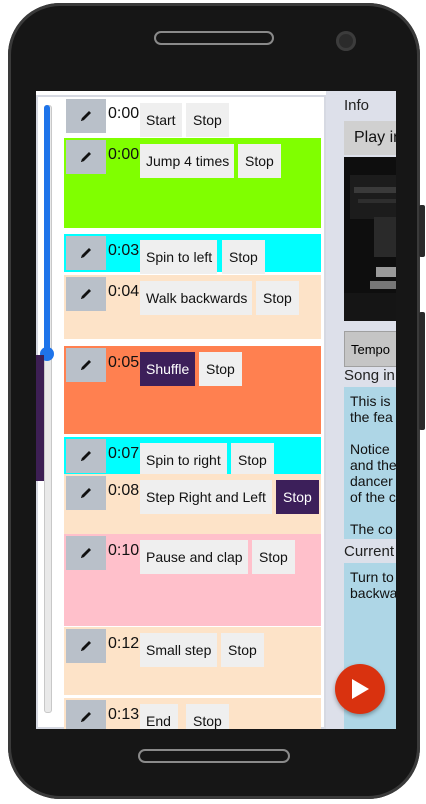 The image size is (426, 804). Describe the element at coordinates (373, 465) in the screenshot. I see `text-line: and the` at that location.